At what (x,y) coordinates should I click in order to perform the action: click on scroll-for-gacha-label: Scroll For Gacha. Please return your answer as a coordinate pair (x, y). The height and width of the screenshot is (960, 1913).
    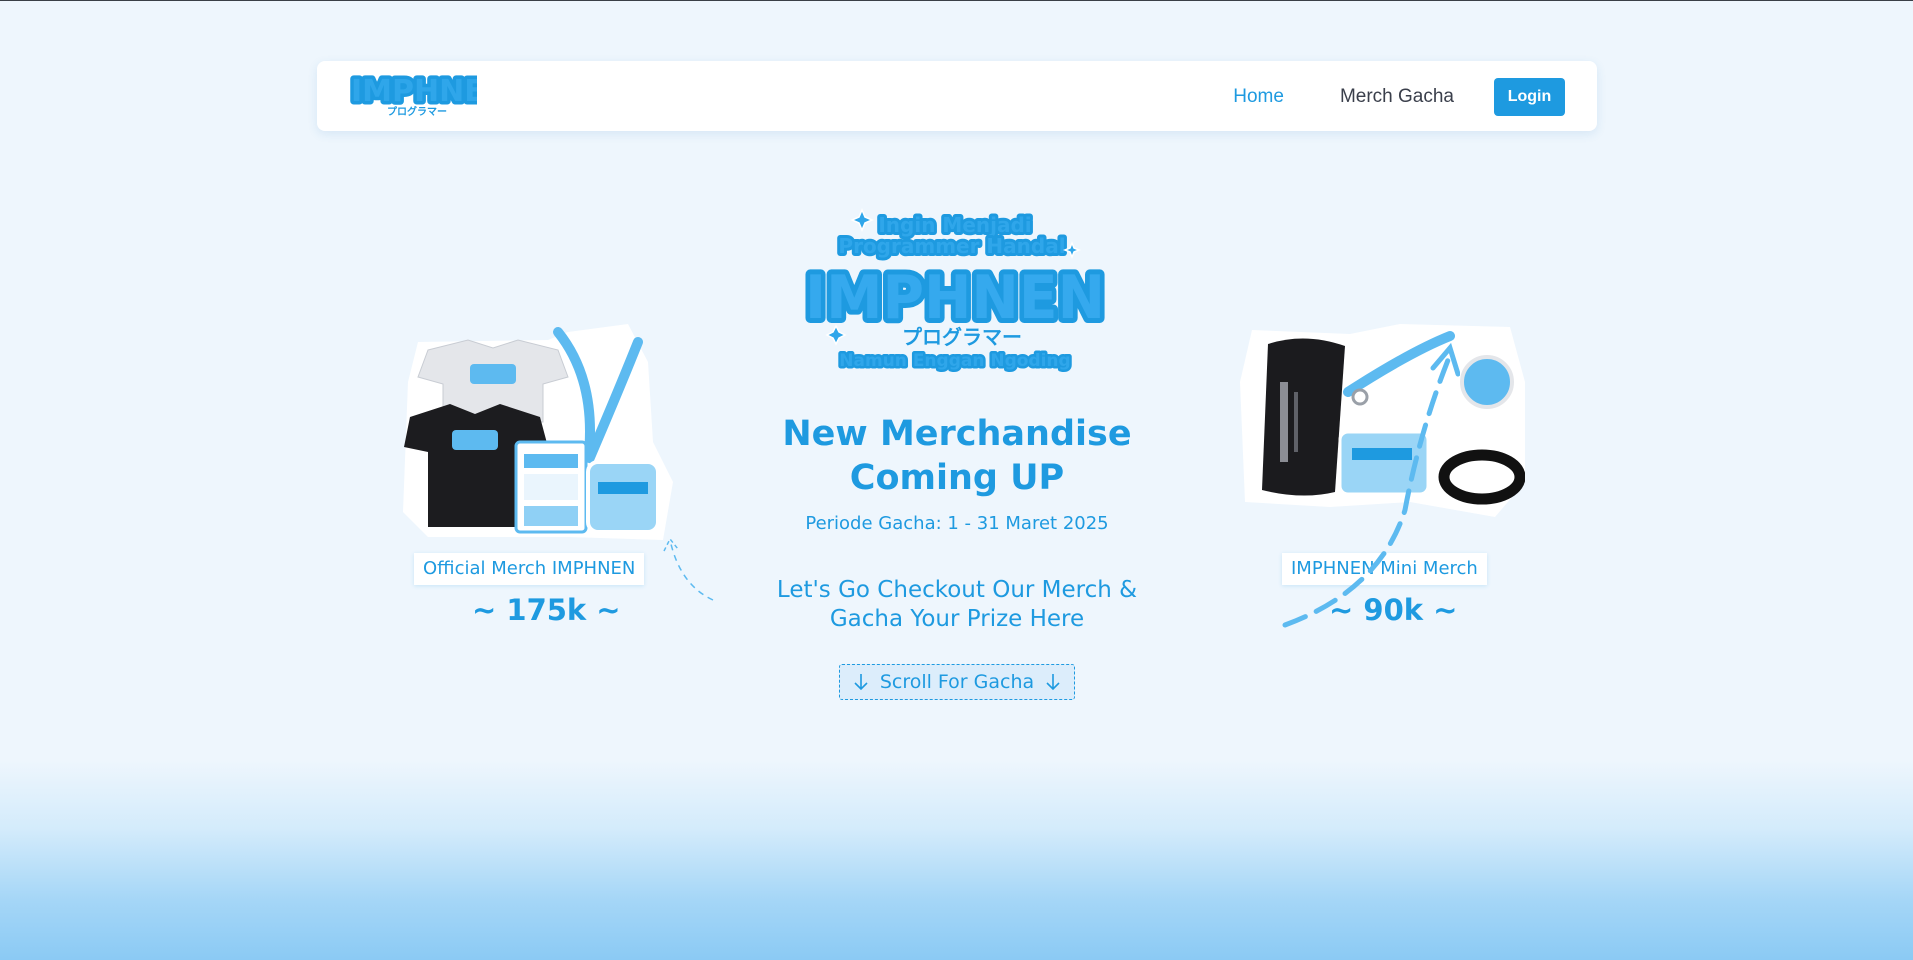
    Looking at the image, I should click on (957, 682).